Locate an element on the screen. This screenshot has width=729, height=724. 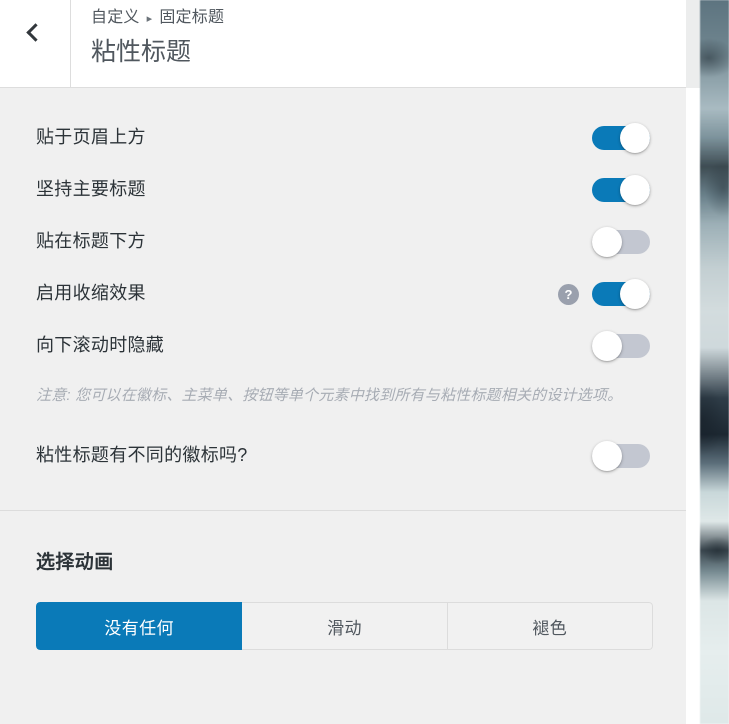
chevron-left-icon is located at coordinates (35, 32).